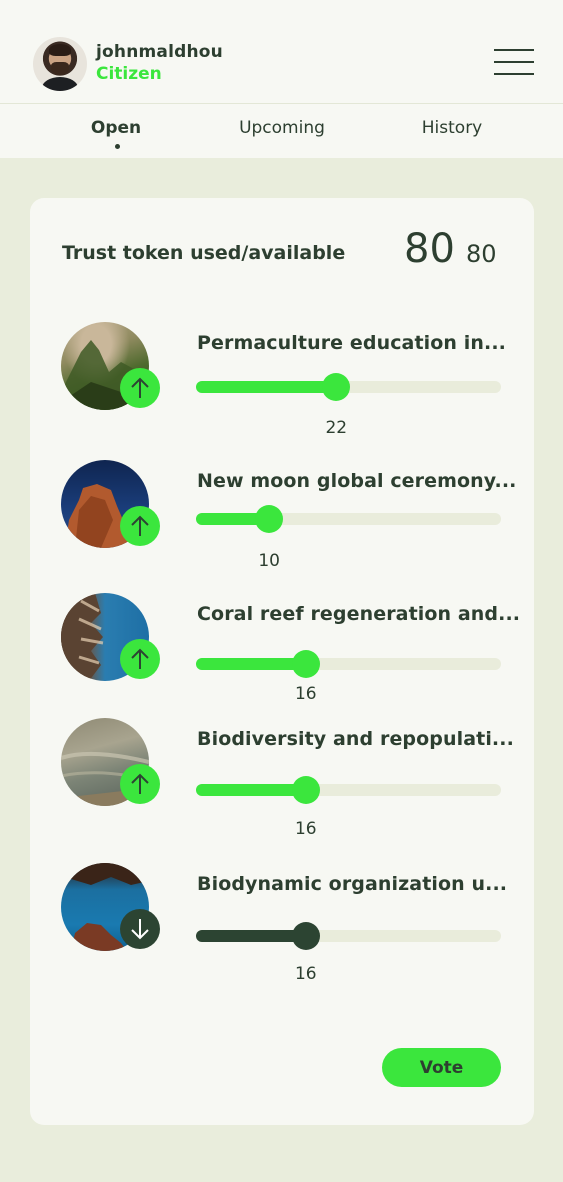 The height and width of the screenshot is (1182, 563). I want to click on hamburger-menu-button, so click(515, 62).